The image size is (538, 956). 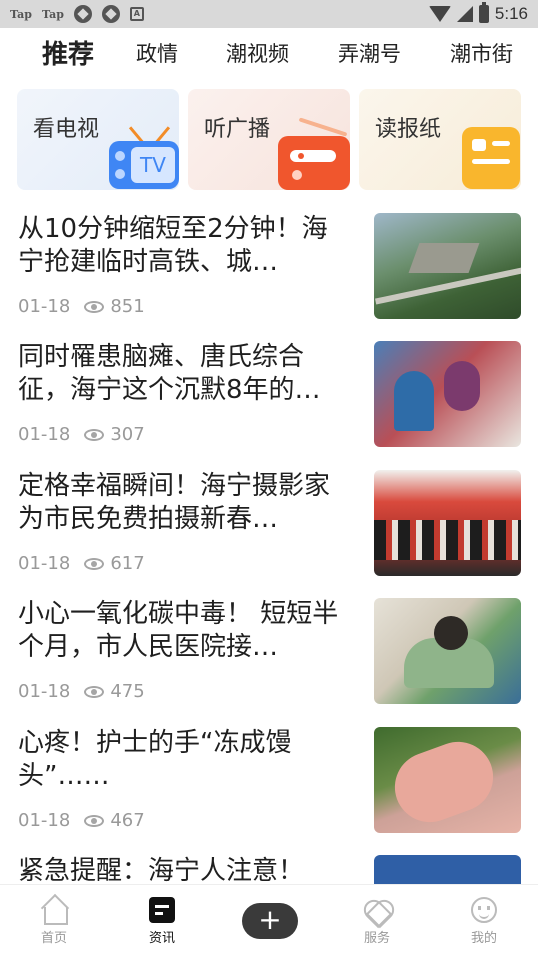 What do you see at coordinates (162, 910) in the screenshot?
I see `news-icon` at bounding box center [162, 910].